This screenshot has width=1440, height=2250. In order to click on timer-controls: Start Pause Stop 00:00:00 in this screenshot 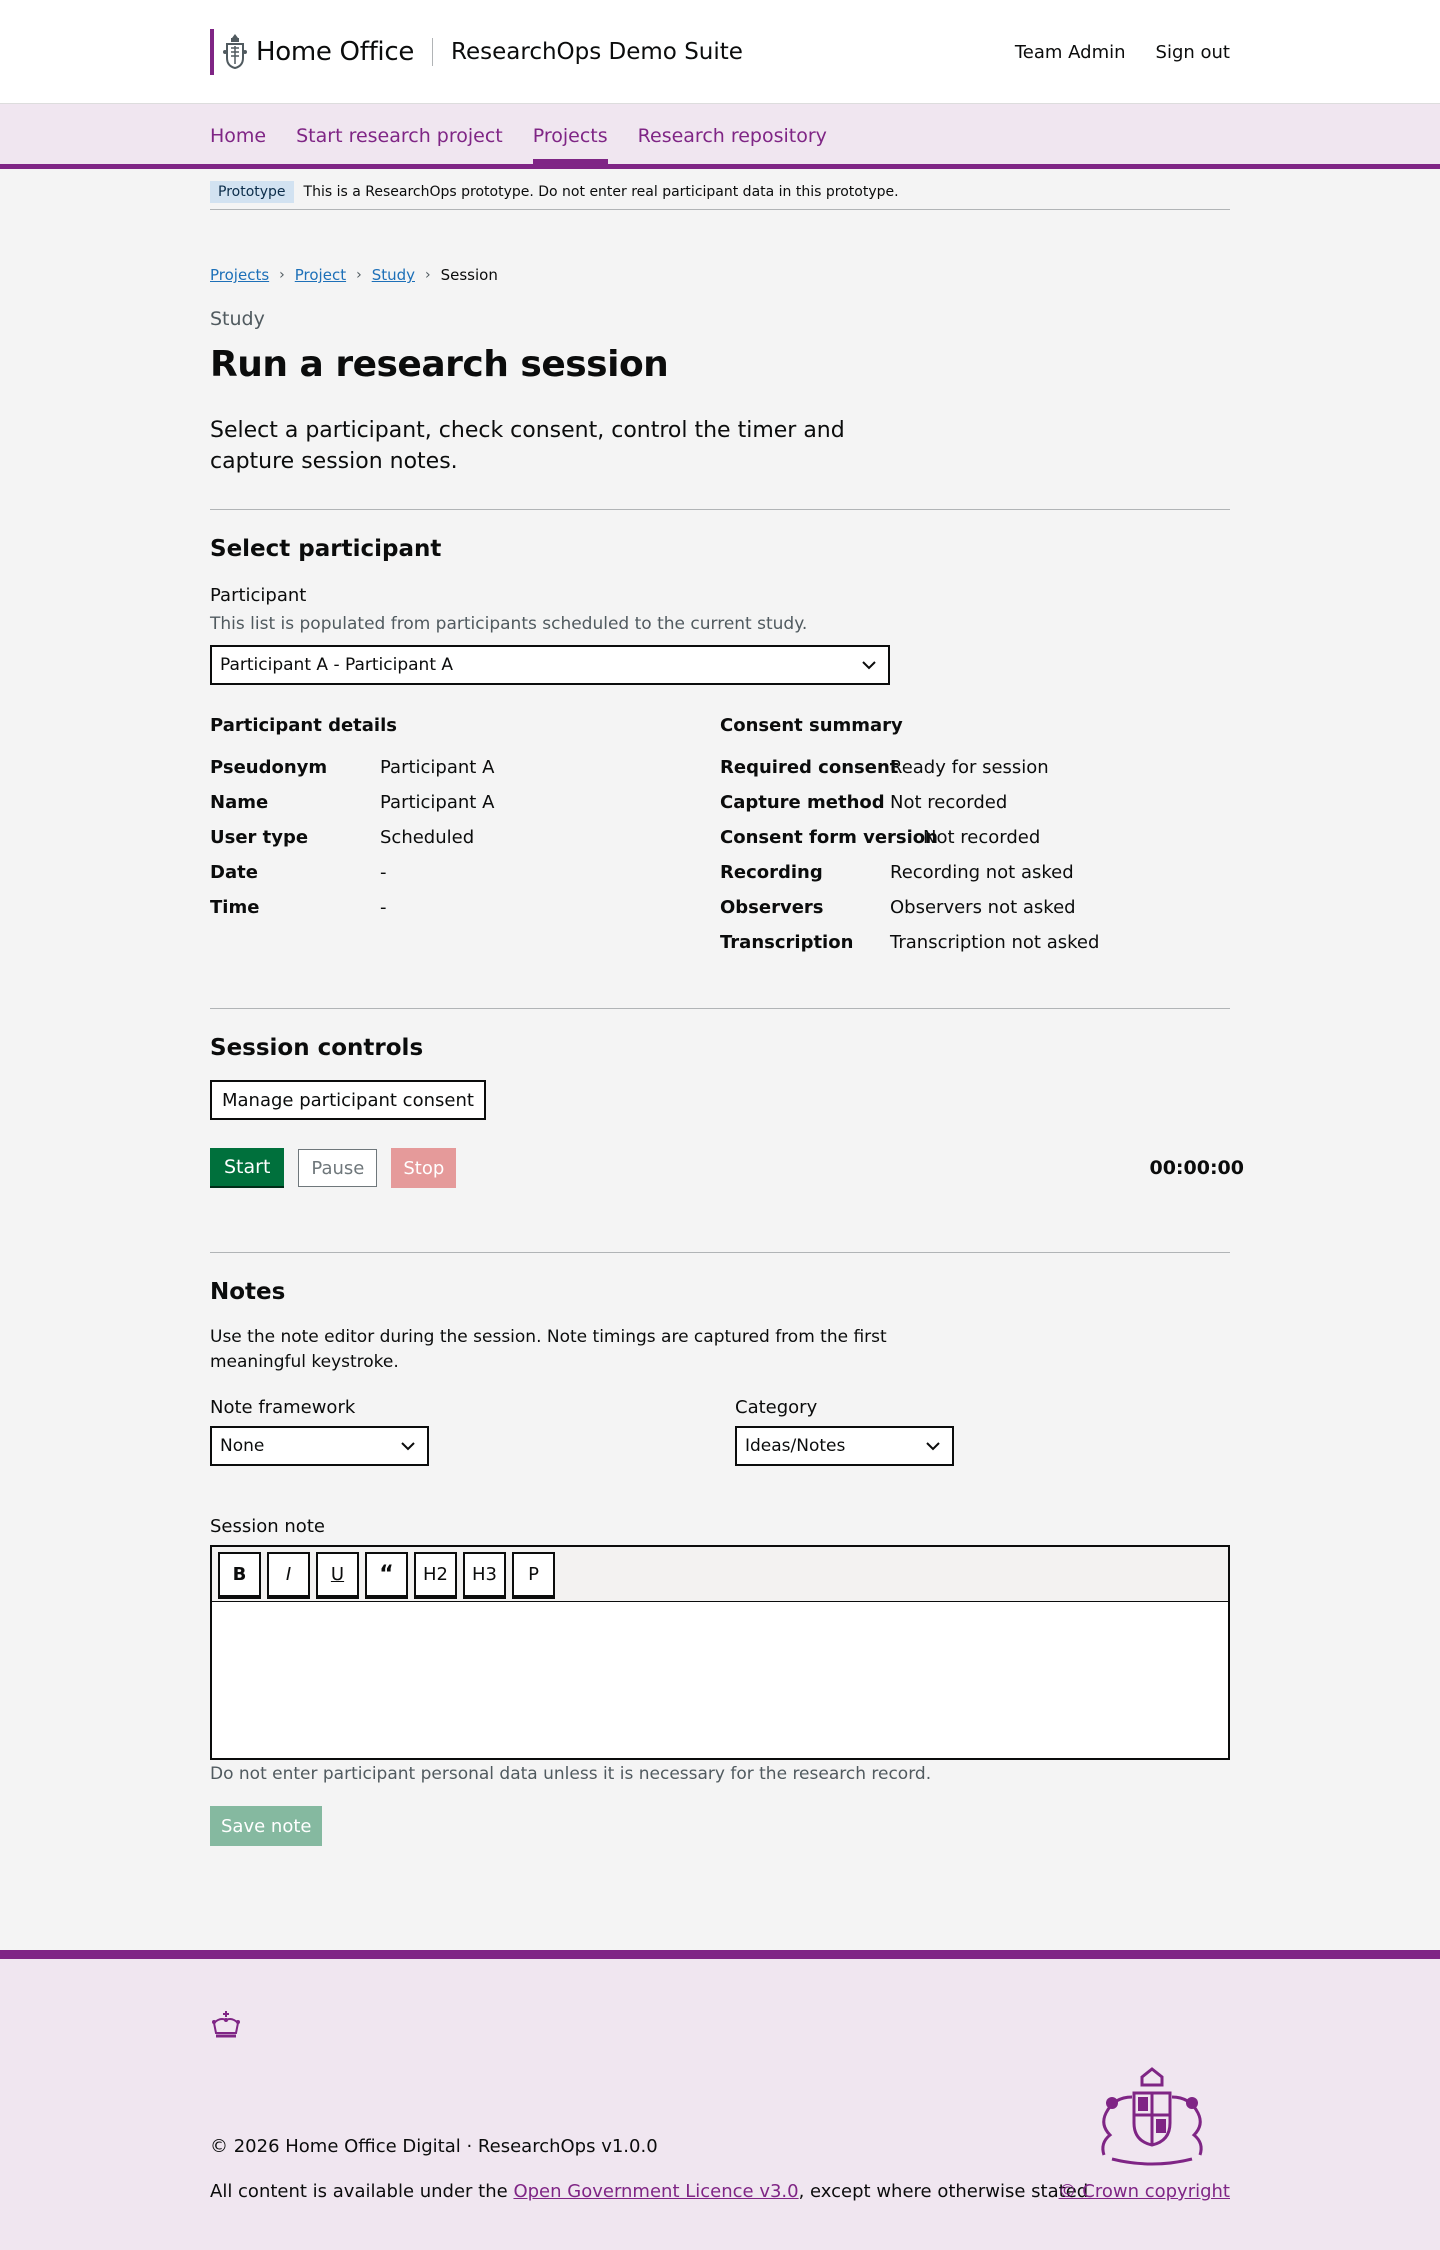, I will do `click(727, 1168)`.